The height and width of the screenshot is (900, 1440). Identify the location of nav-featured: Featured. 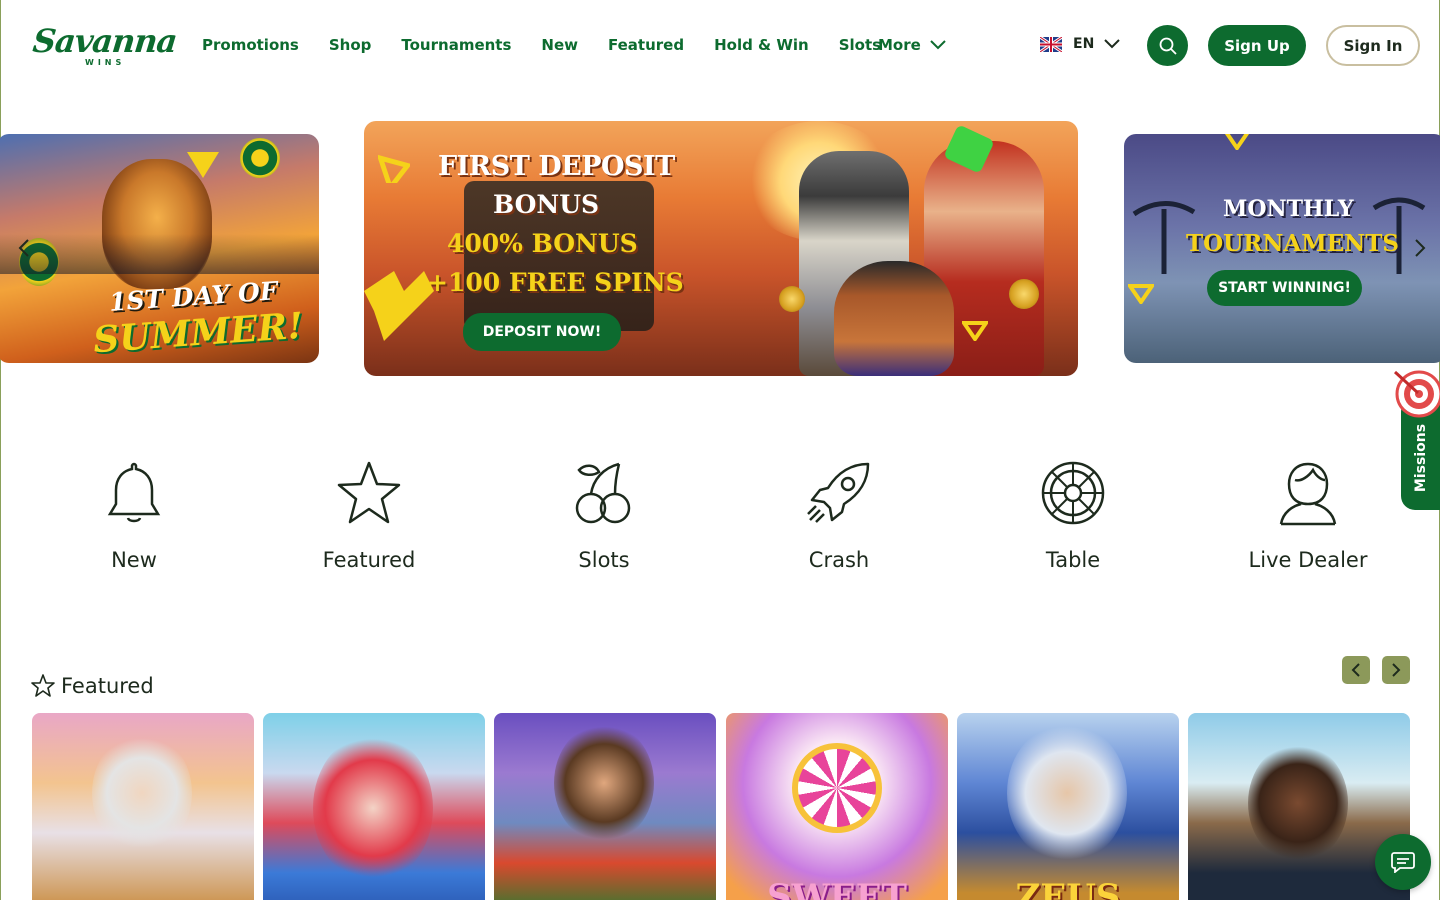
(646, 46).